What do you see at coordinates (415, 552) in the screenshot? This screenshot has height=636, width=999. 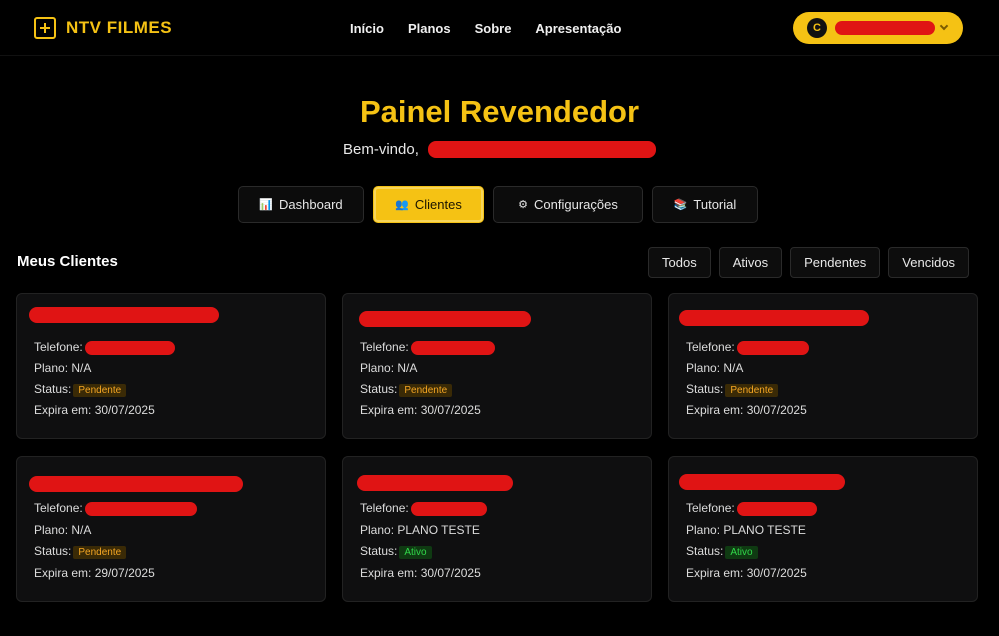 I see `status-badge: Ativo` at bounding box center [415, 552].